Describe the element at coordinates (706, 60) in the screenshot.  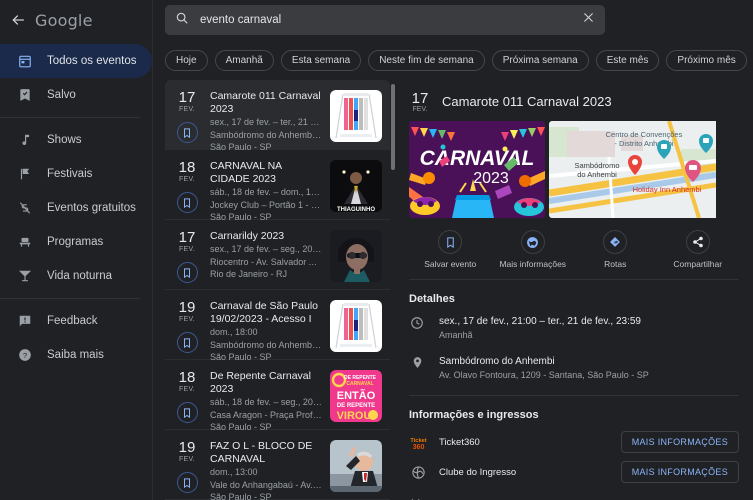
I see `chip-proximo-mes: Próximo mês` at that location.